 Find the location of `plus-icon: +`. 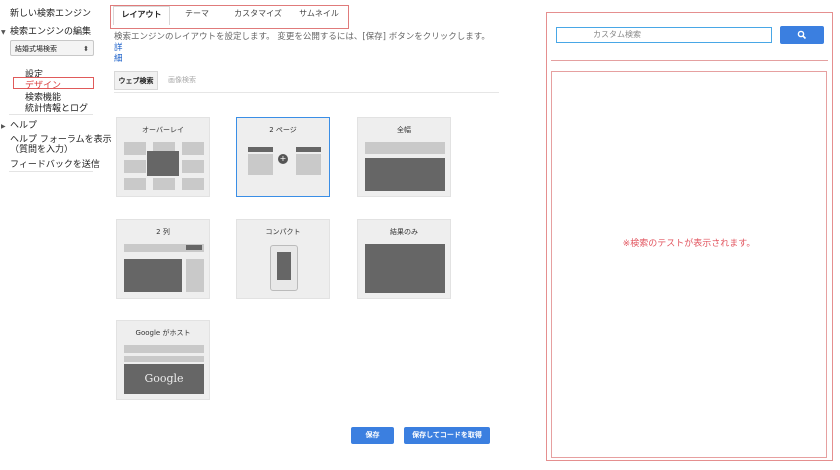

plus-icon: + is located at coordinates (283, 159).